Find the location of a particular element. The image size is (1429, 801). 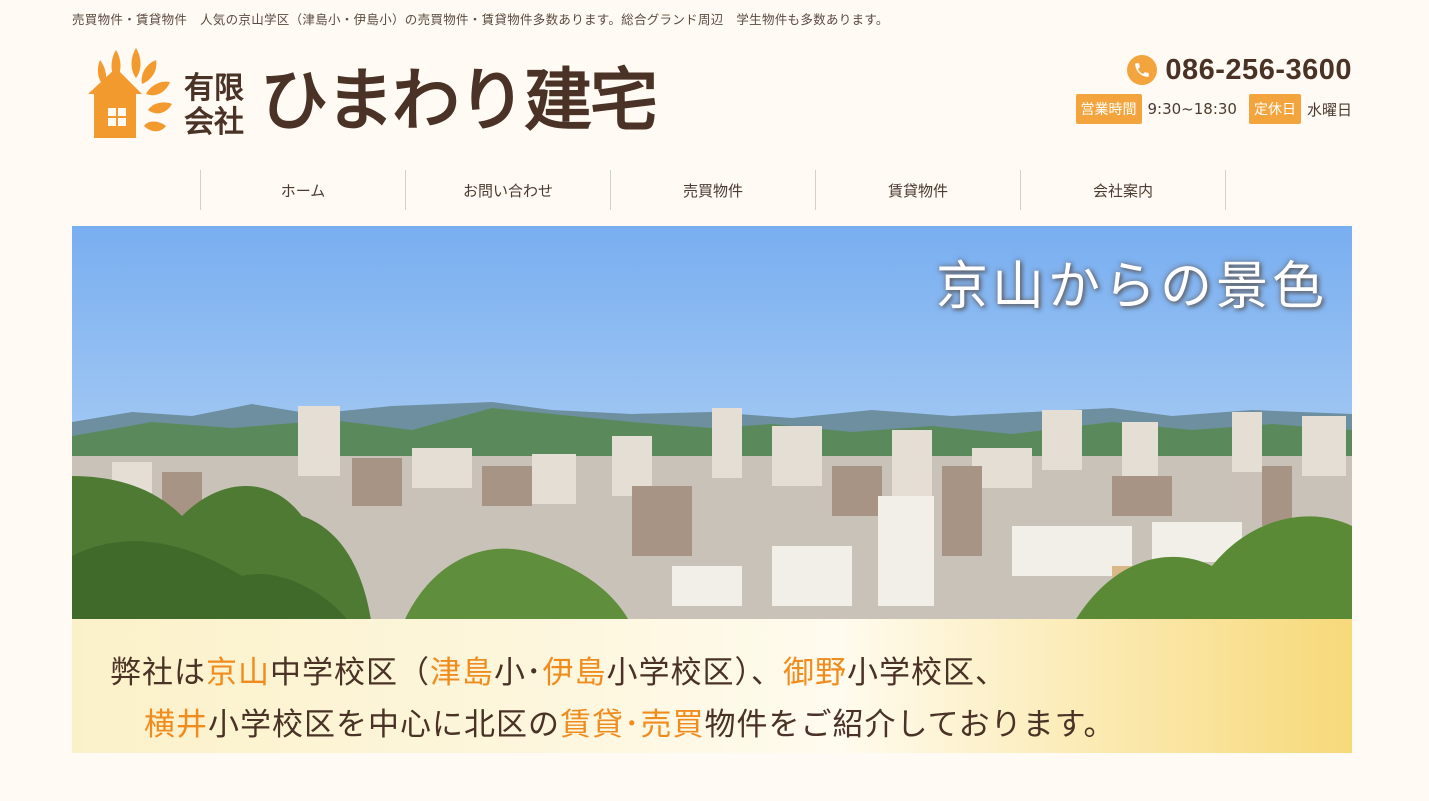

intro-line-2: 横井小学校区を中心に北区の賃貸･売買物件をご紹介しております。 is located at coordinates (630, 721).